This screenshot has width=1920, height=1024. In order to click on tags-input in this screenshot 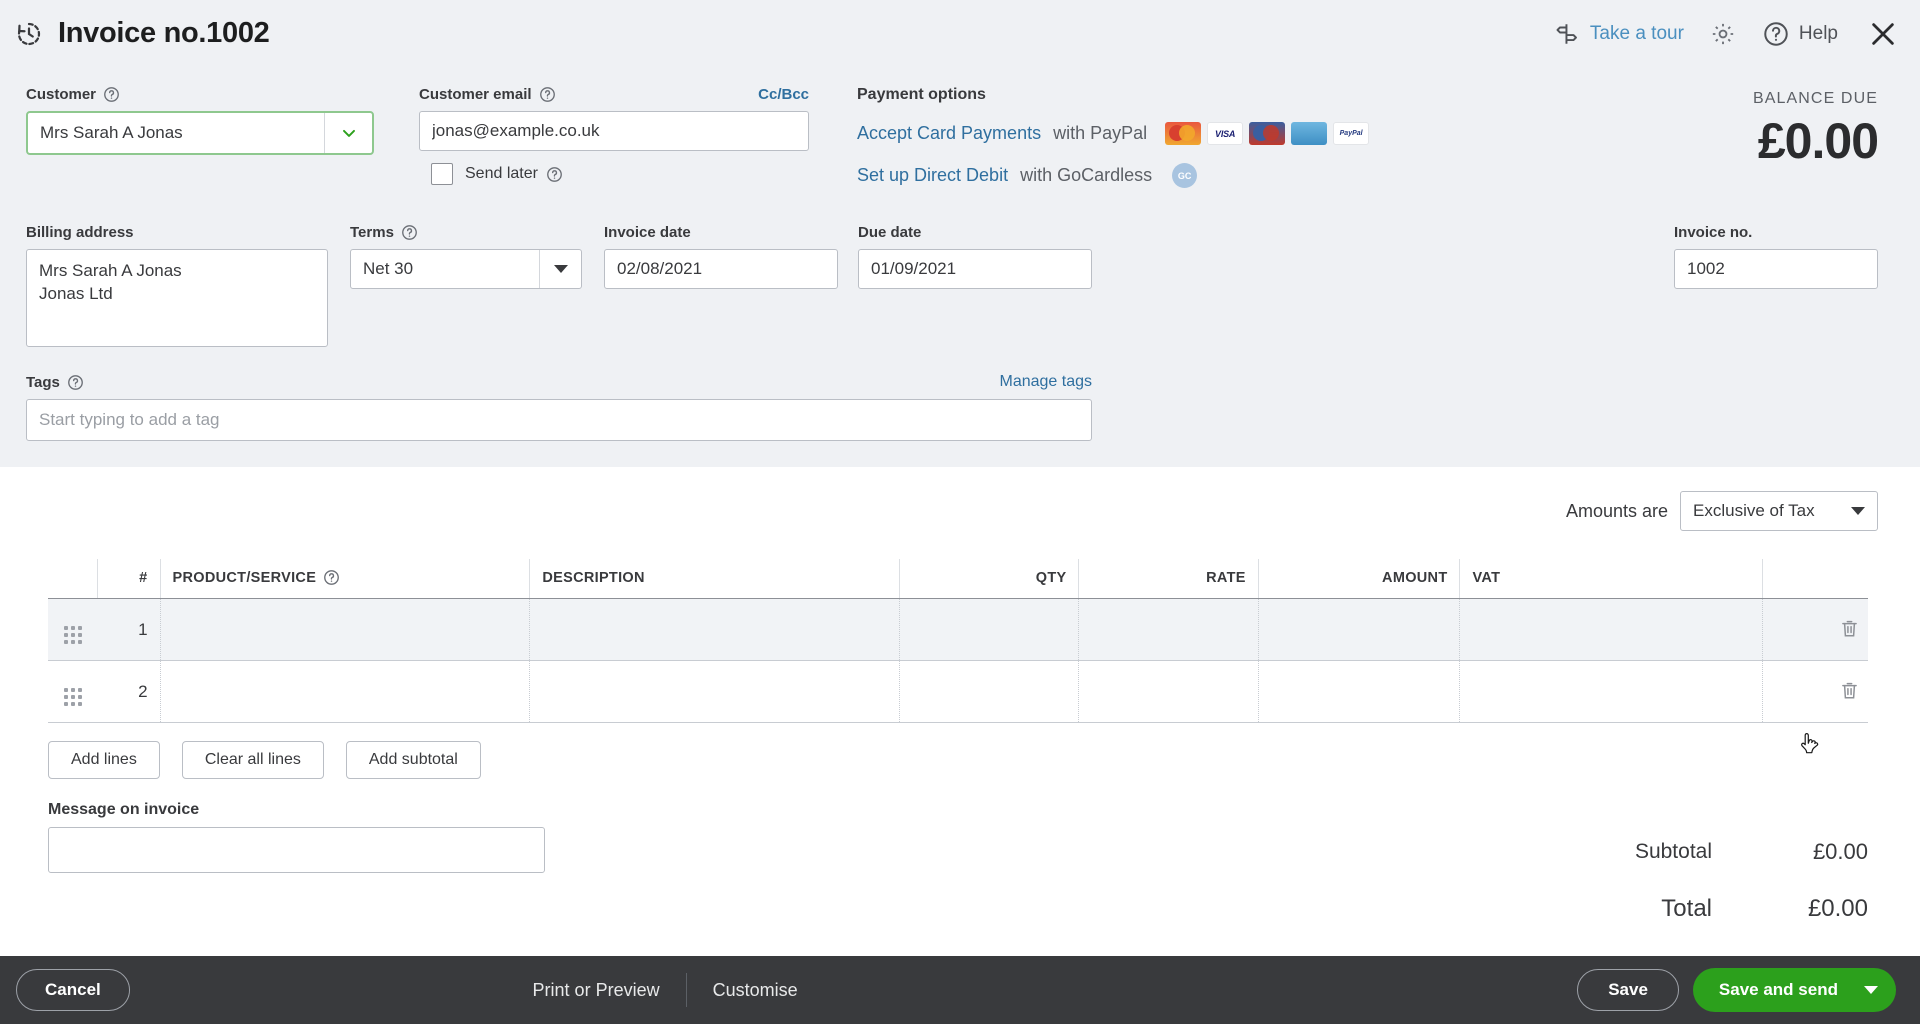, I will do `click(559, 420)`.